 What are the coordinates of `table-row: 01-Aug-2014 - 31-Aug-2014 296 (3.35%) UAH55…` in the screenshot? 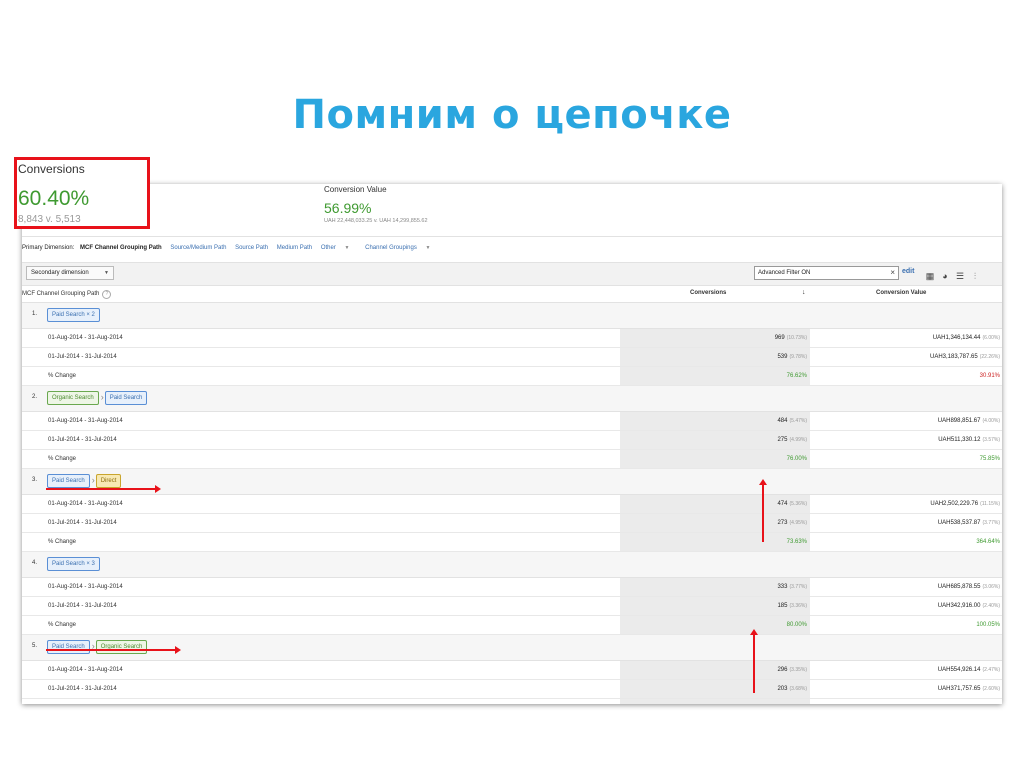 It's located at (512, 670).